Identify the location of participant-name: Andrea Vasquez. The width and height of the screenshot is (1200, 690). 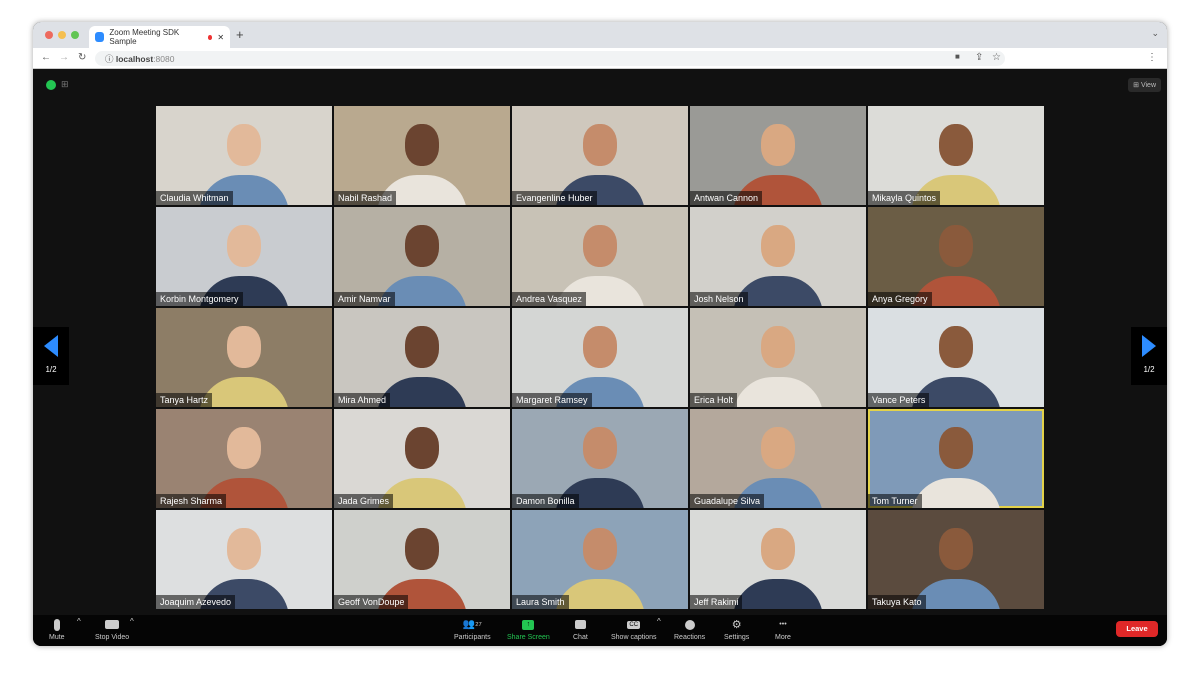
(549, 299).